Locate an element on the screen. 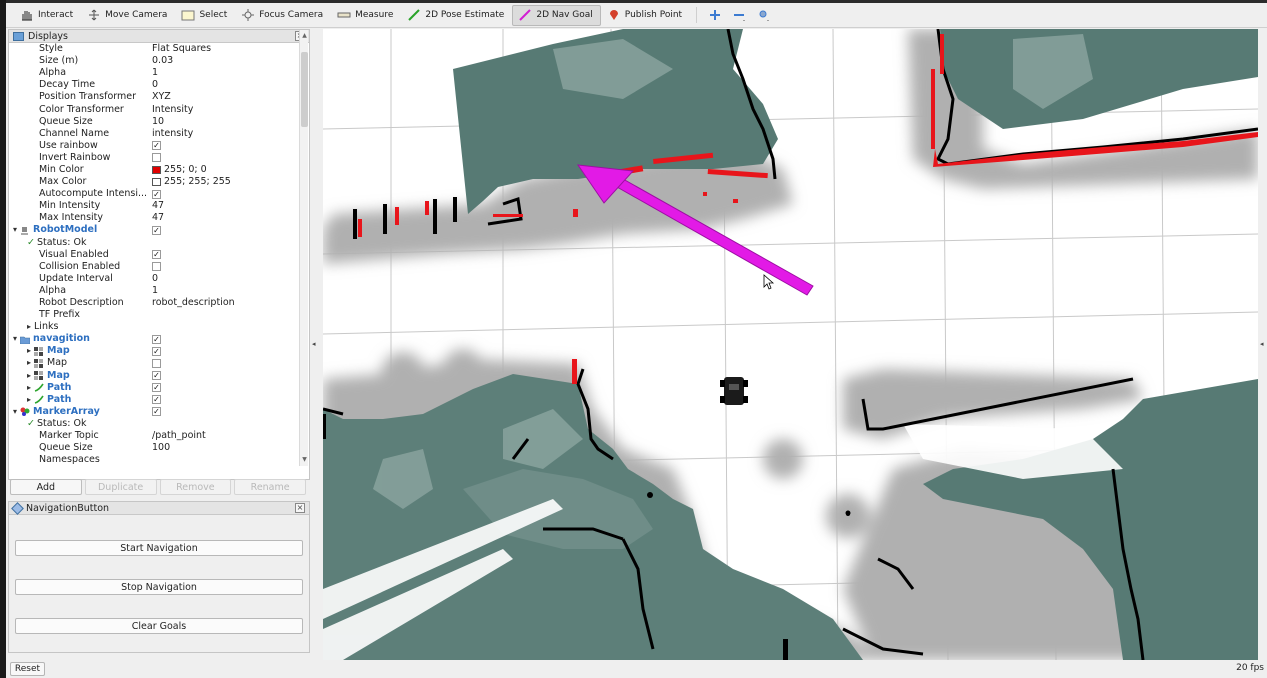 The width and height of the screenshot is (1267, 678). remove-button: Remove is located at coordinates (195, 487).